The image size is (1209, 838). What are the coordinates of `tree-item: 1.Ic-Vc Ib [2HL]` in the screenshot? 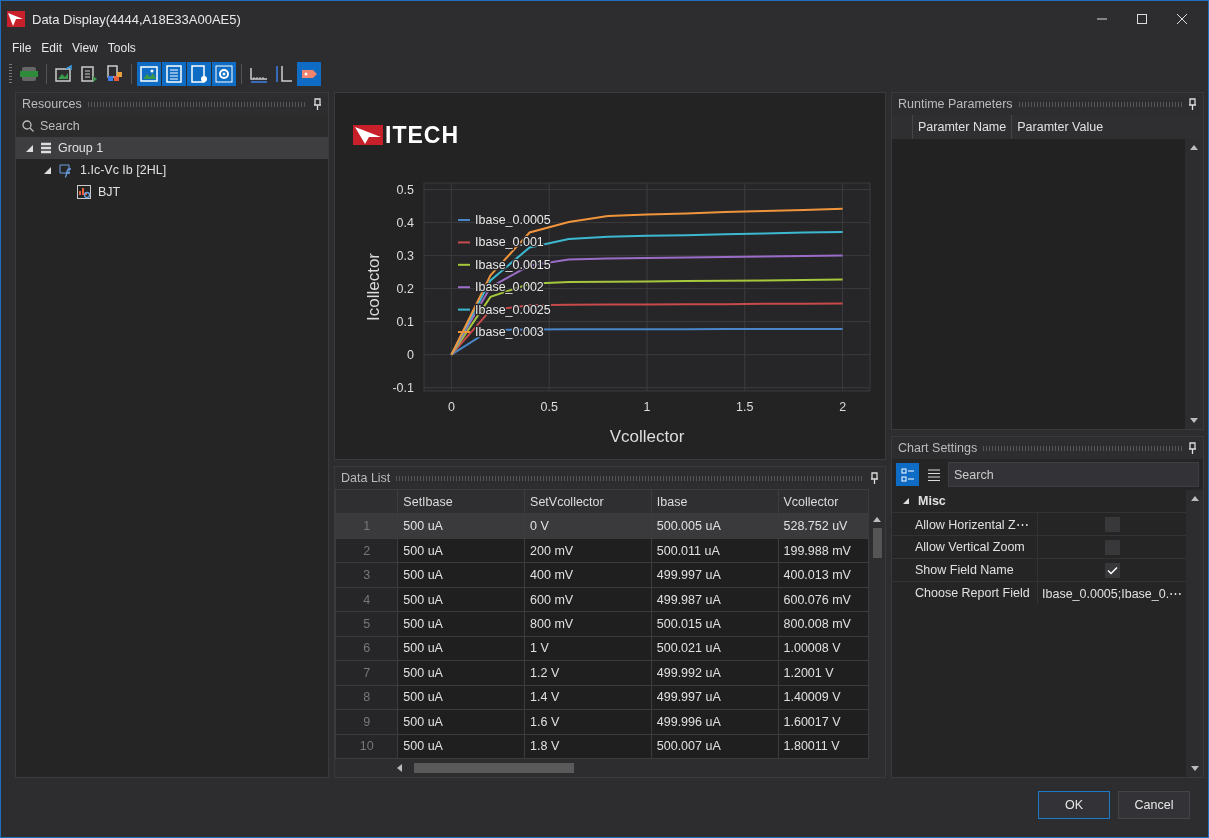 It's located at (172, 170).